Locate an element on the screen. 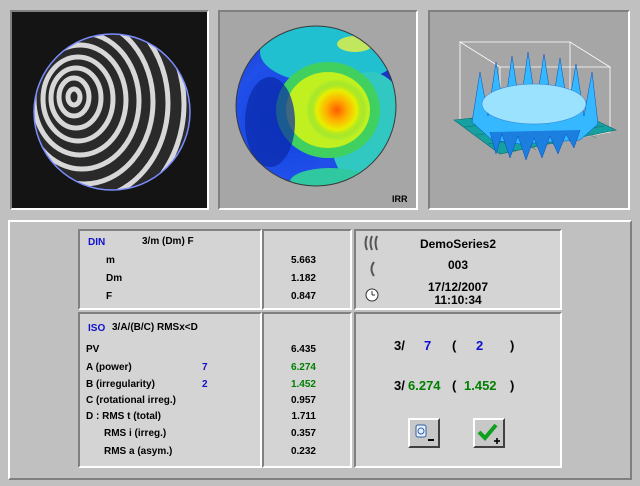  din-row-value: 1.182 is located at coordinates (303, 278).